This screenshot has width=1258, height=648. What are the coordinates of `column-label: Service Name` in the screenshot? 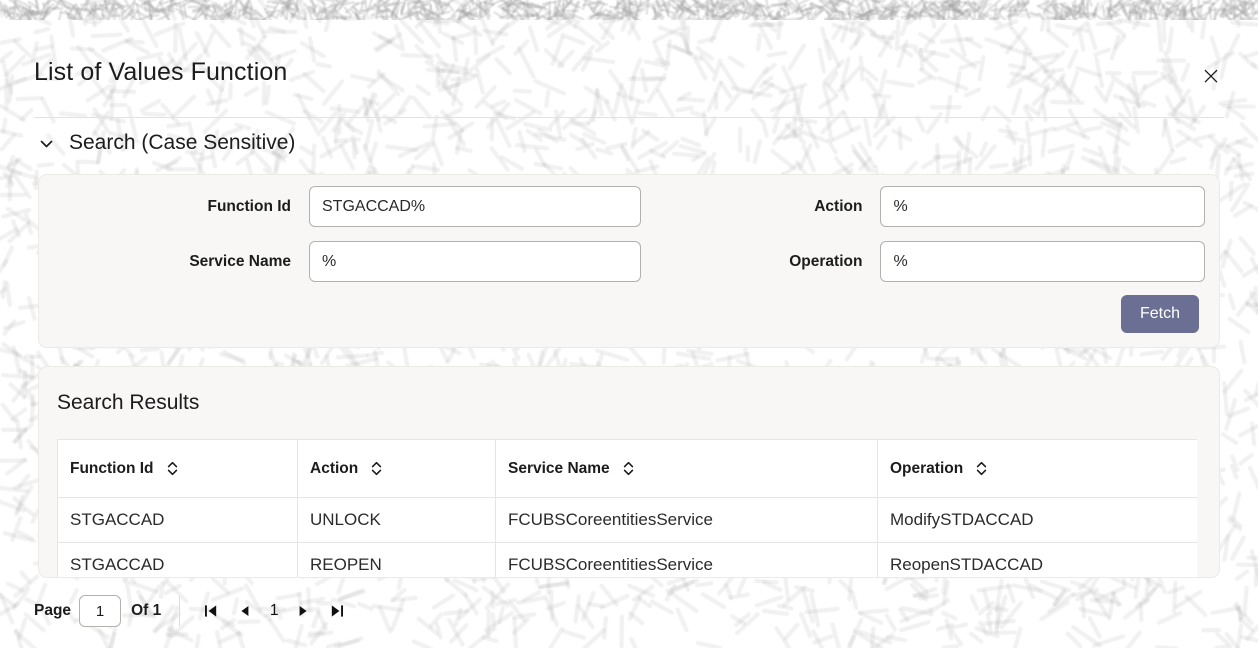 It's located at (559, 468).